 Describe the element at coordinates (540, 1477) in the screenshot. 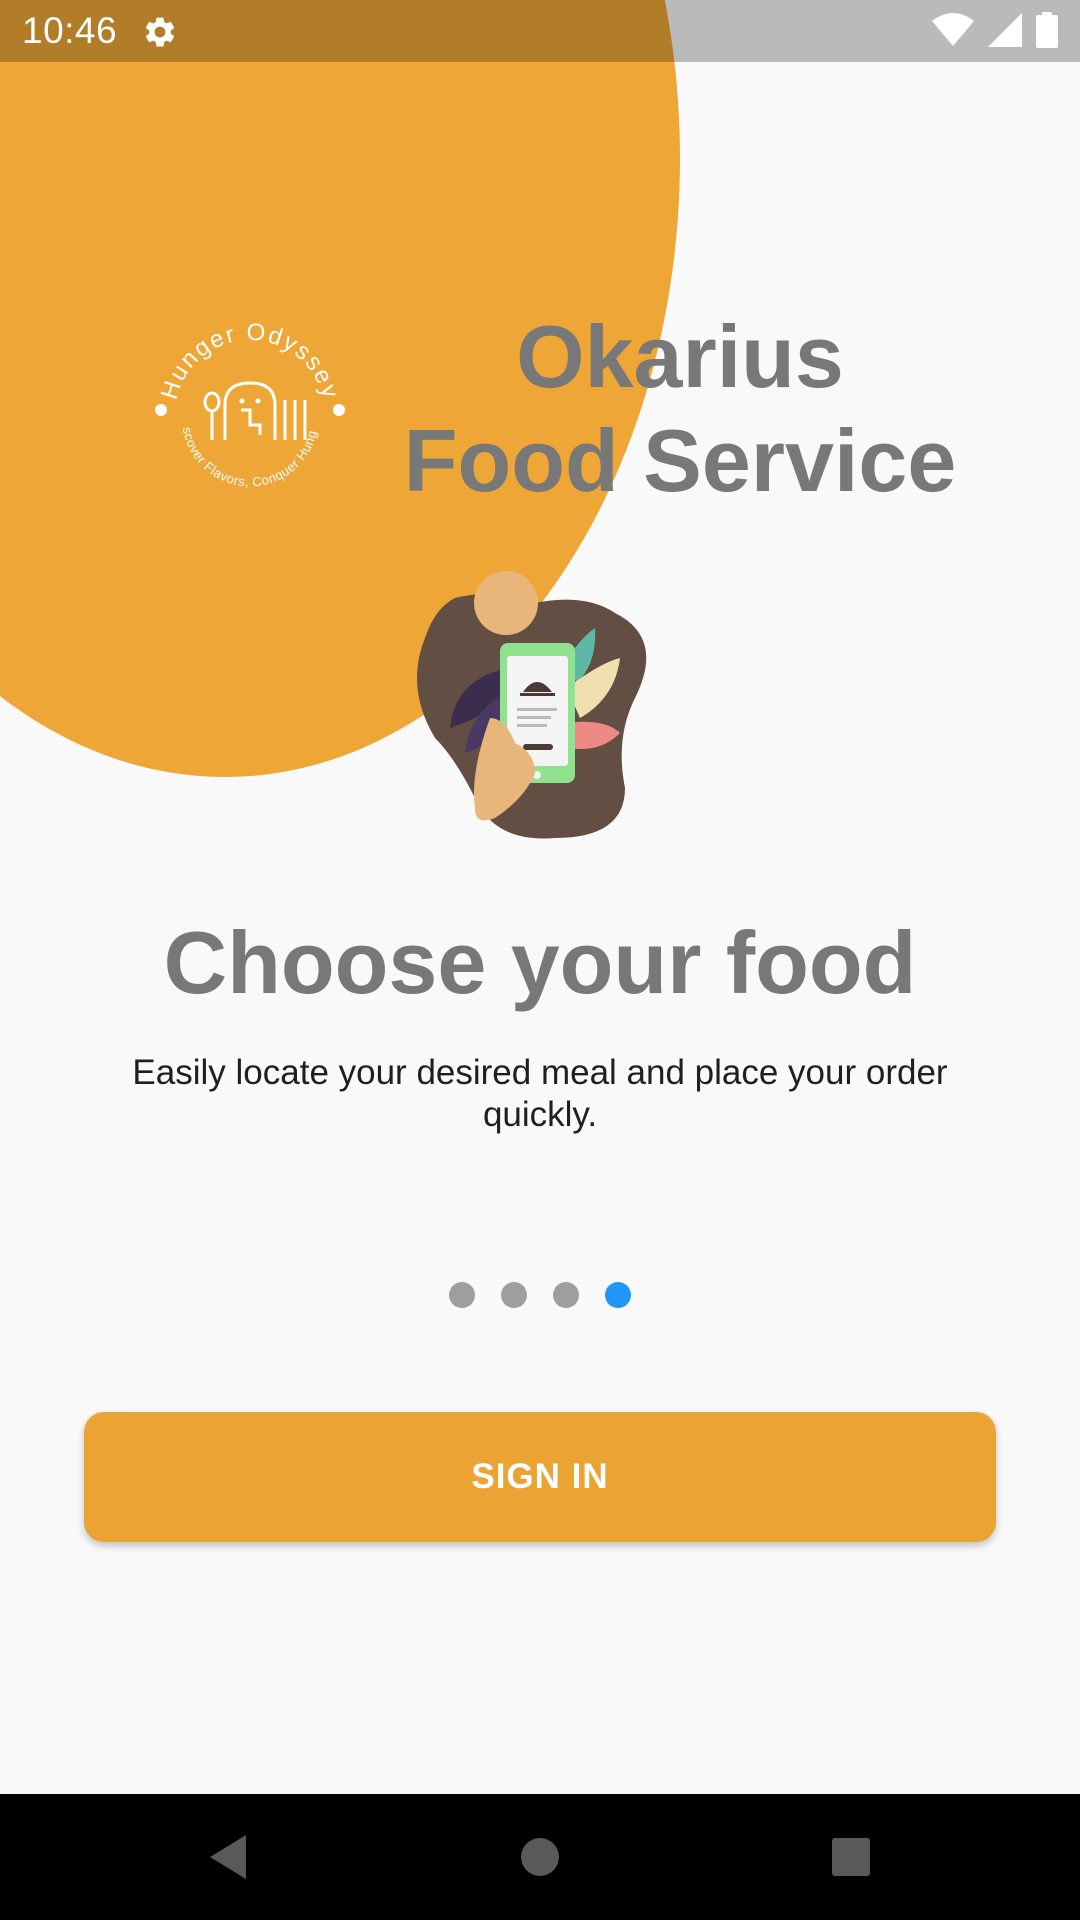

I see `sign-in-button: SIGN IN` at that location.